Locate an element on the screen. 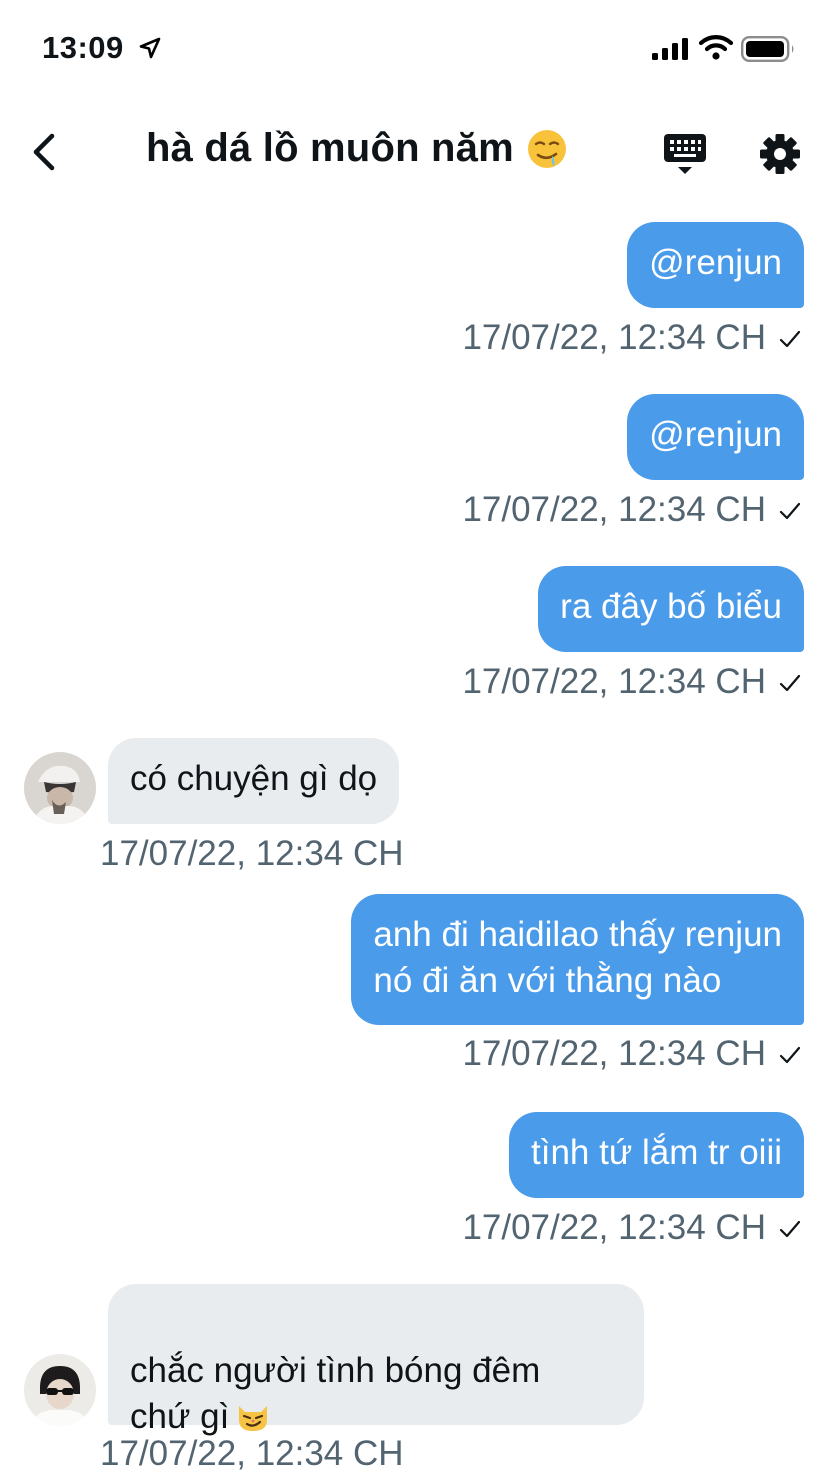  status-time: 13:09 is located at coordinates (83, 47).